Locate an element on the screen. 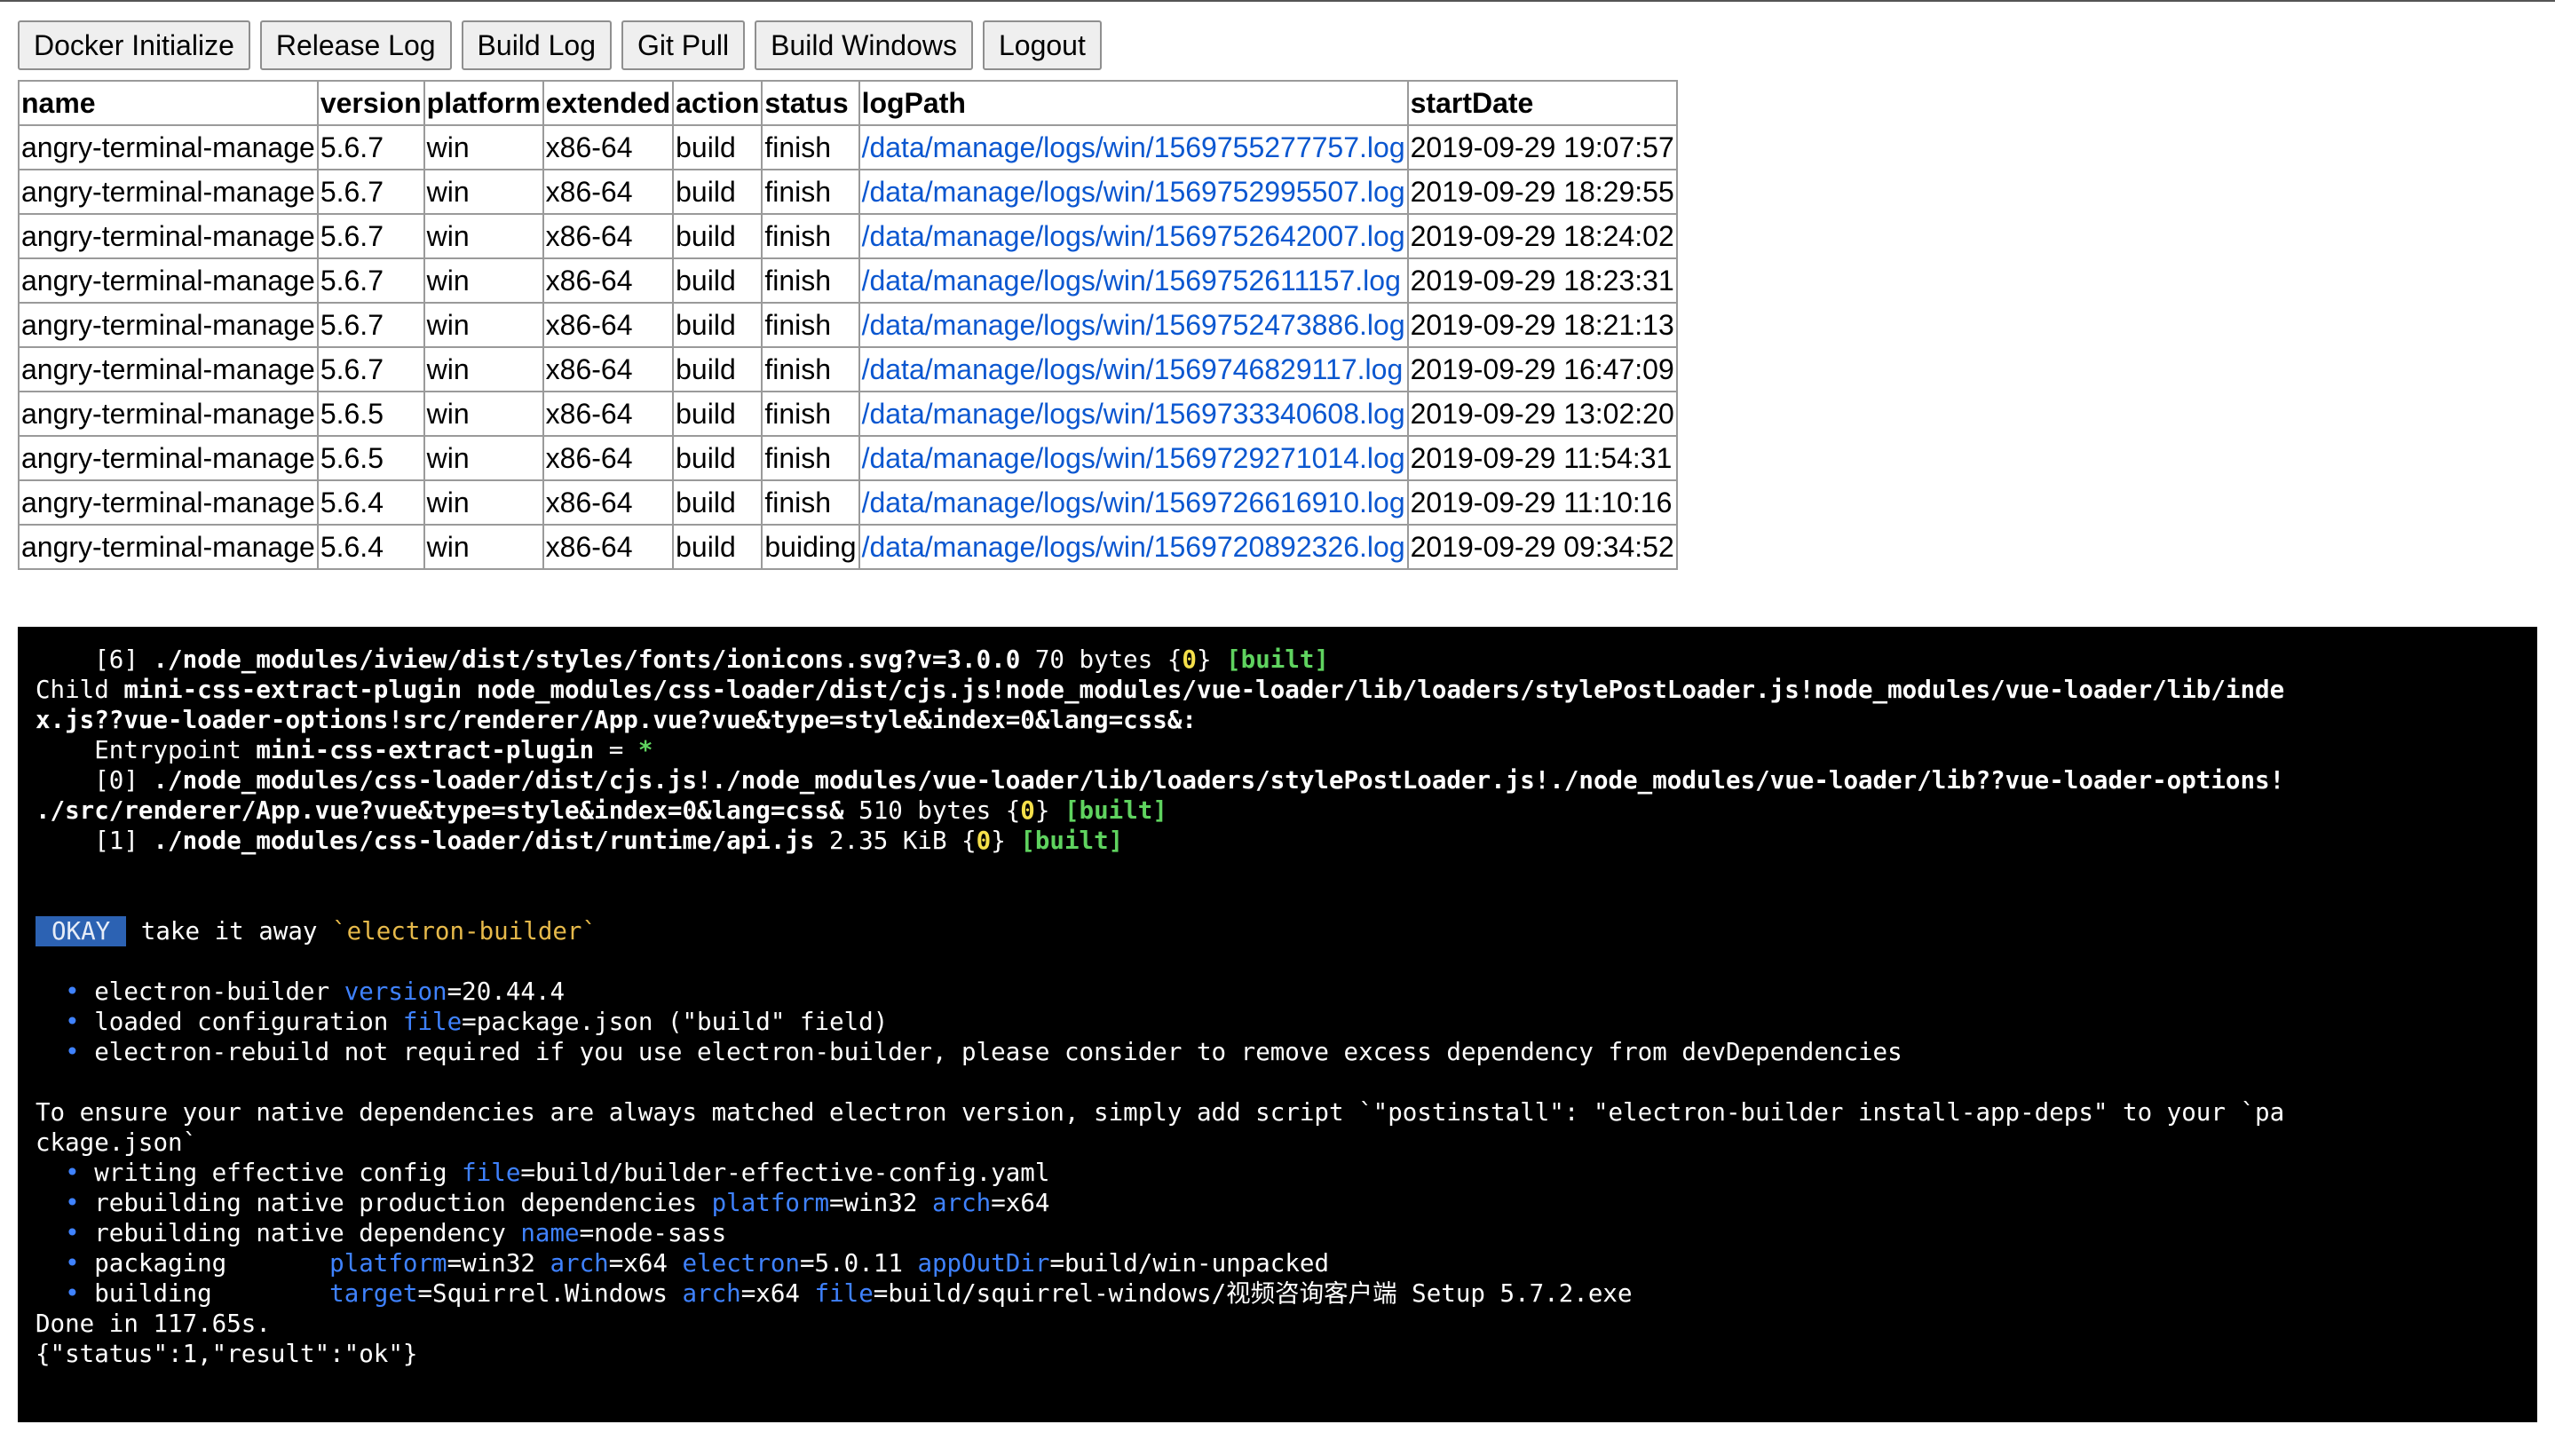 The width and height of the screenshot is (2555, 1456). build-windows-button: Build Windows is located at coordinates (864, 45).